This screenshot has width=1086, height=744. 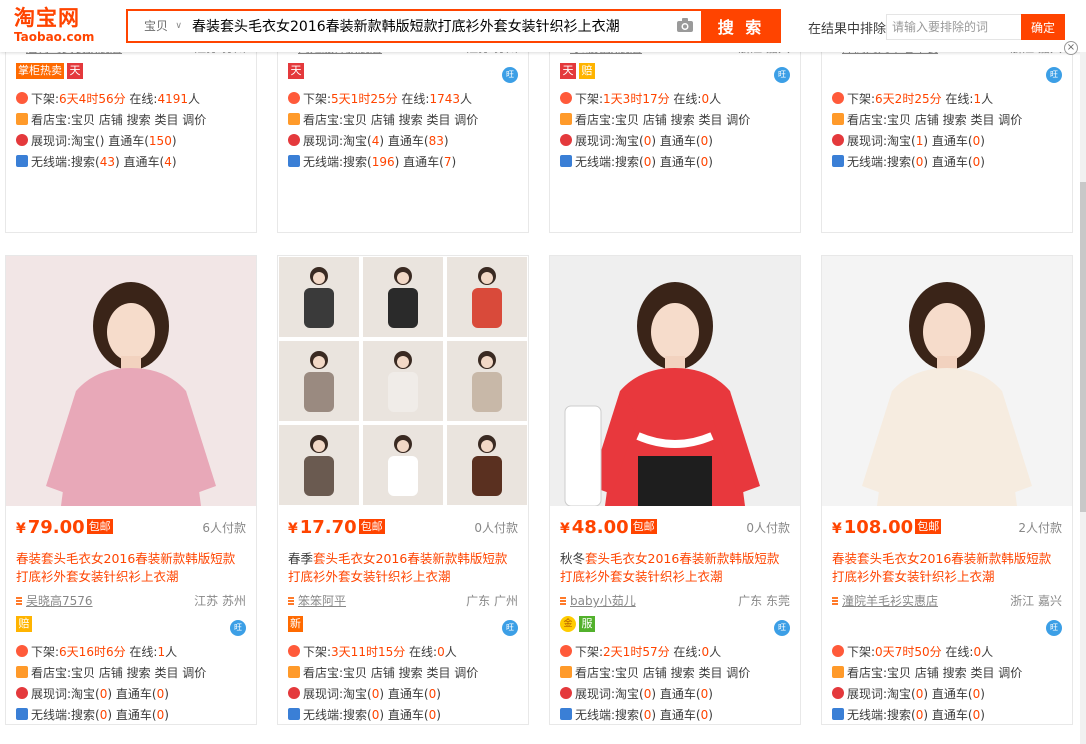 I want to click on taobao-logo: 淘宝网 Taobao.com, so click(x=57, y=26).